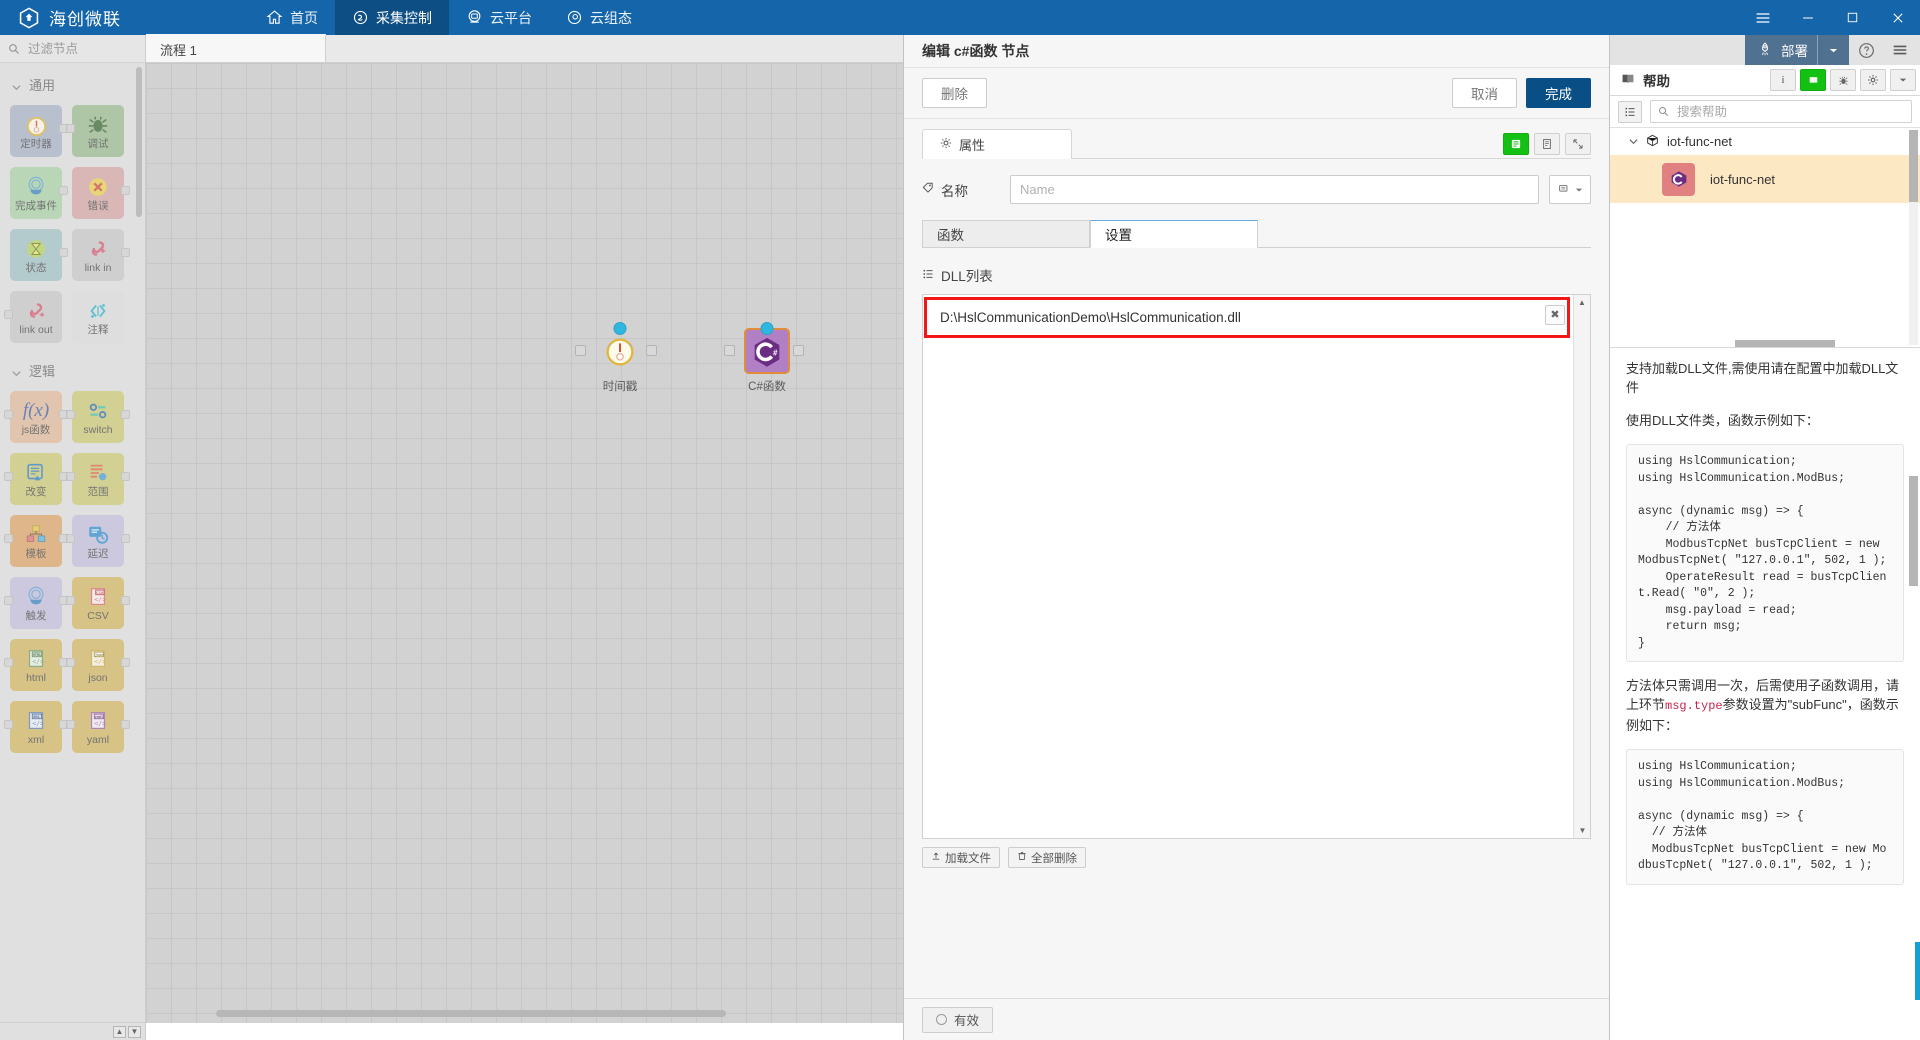  Describe the element at coordinates (499, 17) in the screenshot. I see `nav-item-cloud-platform: 云平台` at that location.